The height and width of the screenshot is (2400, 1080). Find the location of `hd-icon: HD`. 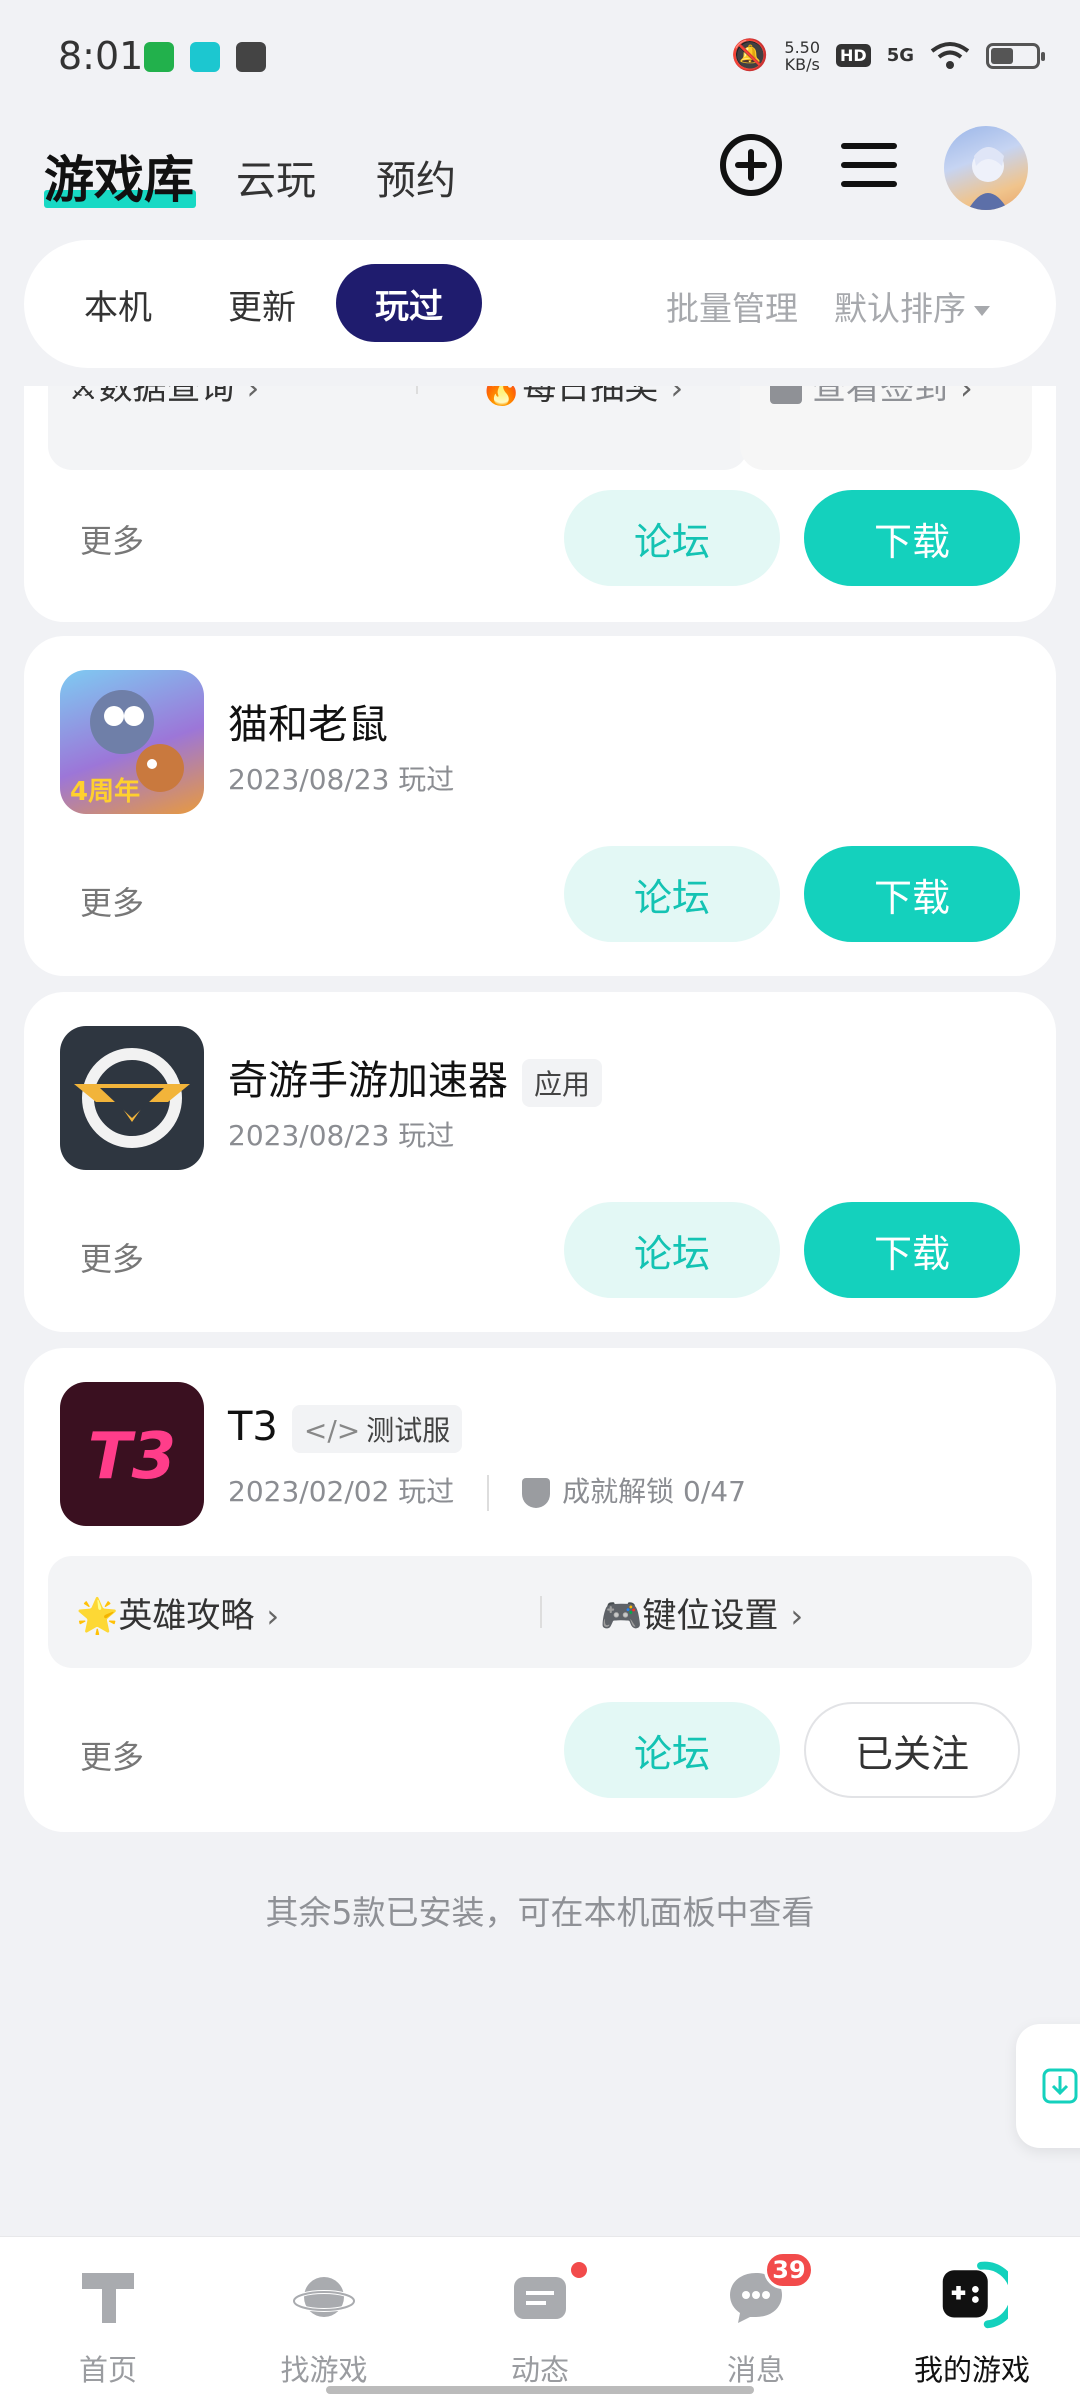

hd-icon: HD is located at coordinates (853, 55).